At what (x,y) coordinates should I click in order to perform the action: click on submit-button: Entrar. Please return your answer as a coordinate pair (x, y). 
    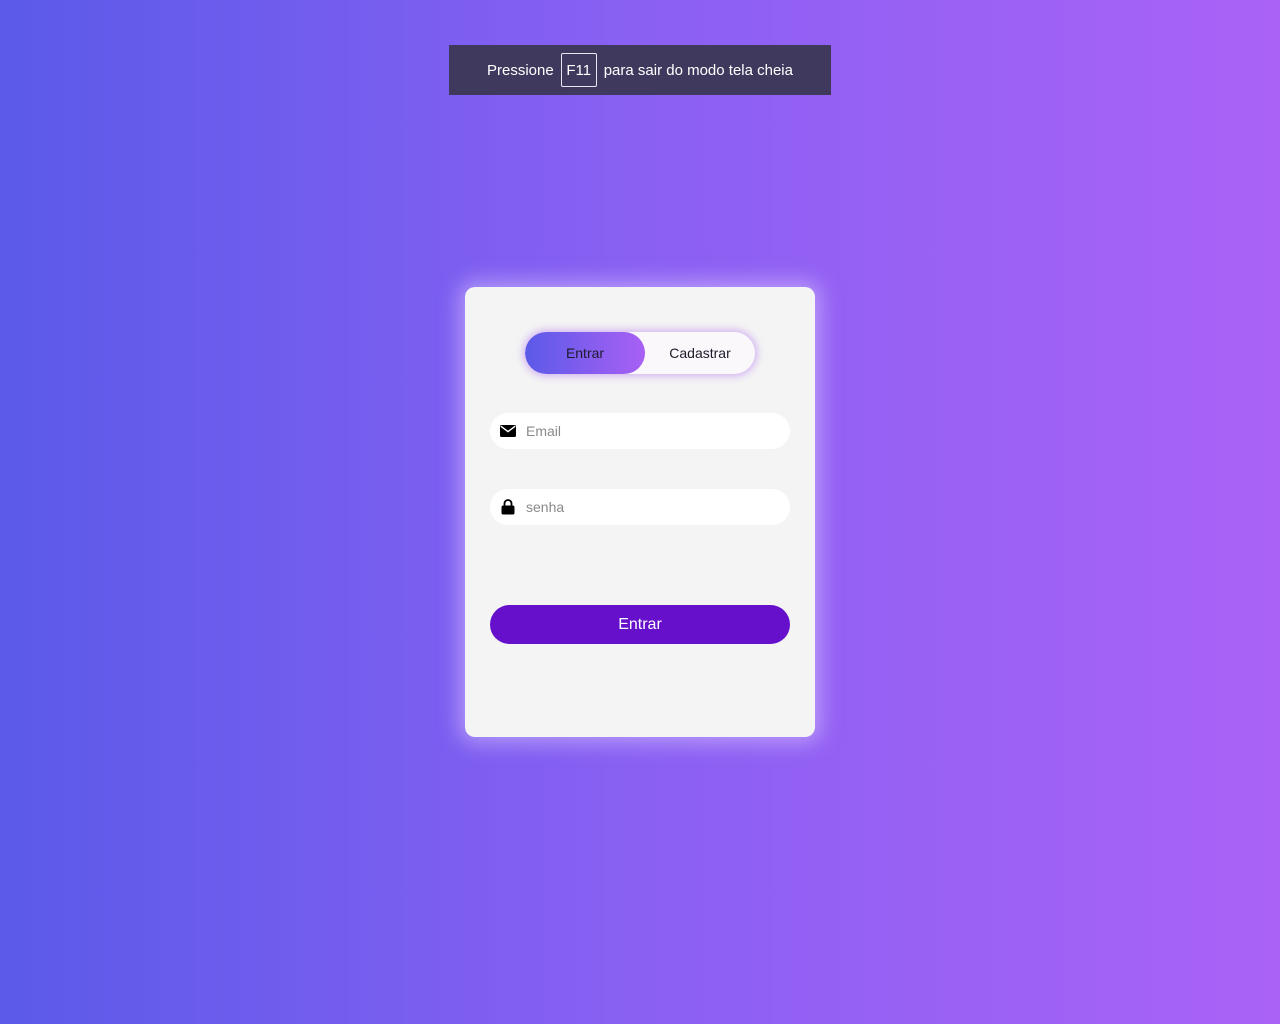
    Looking at the image, I should click on (640, 624).